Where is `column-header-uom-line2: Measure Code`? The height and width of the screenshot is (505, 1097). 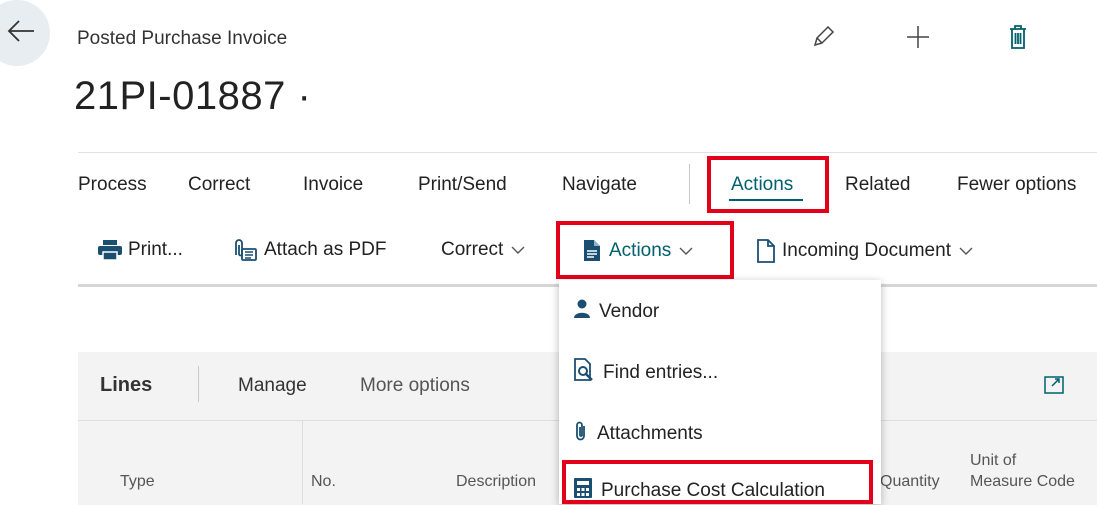
column-header-uom-line2: Measure Code is located at coordinates (1022, 481).